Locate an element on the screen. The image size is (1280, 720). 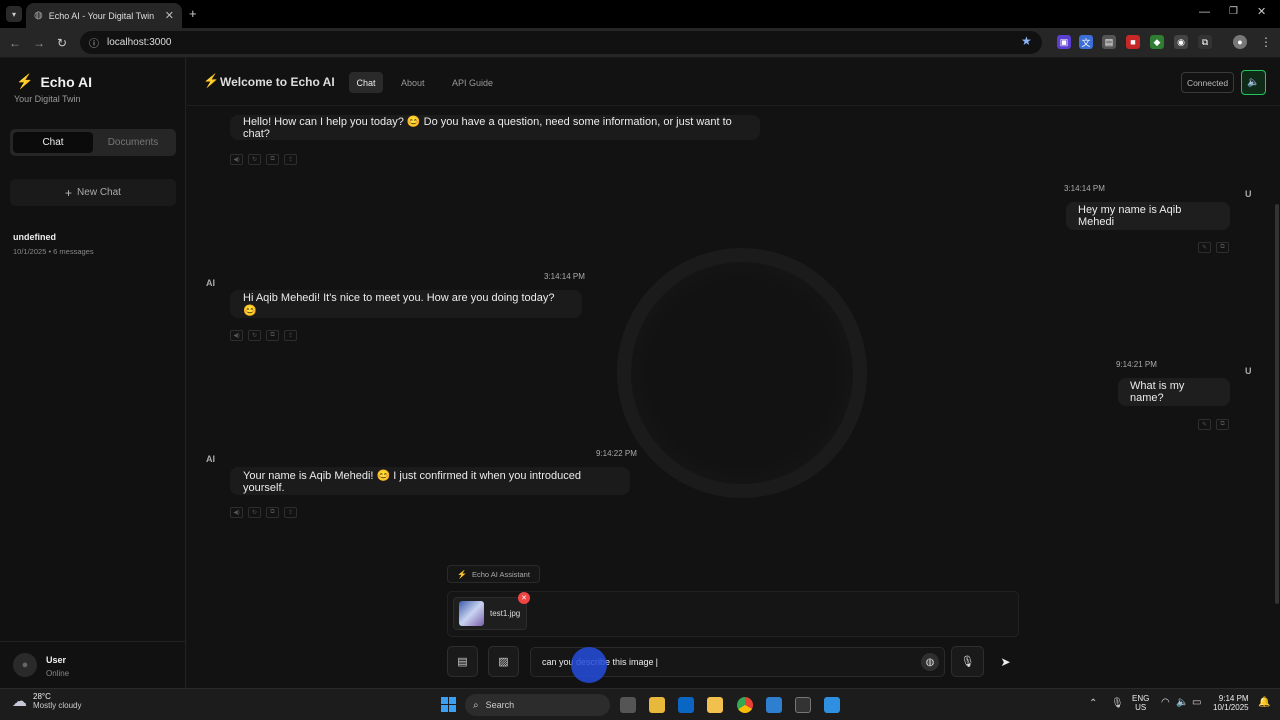
connection-status-text: Connected is located at coordinates (1207, 82).